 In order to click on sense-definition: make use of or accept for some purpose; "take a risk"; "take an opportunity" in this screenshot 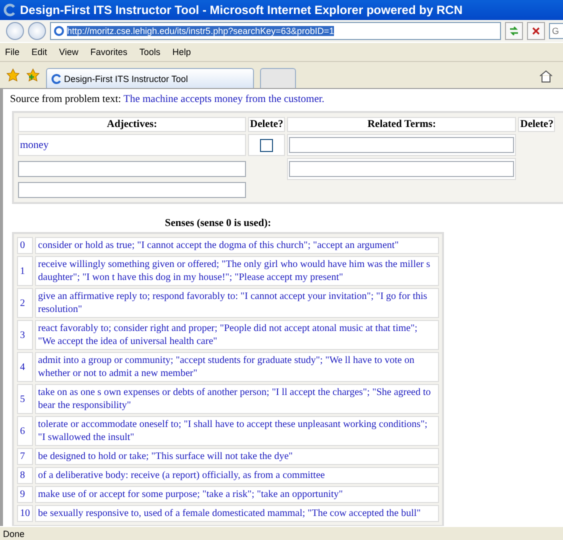, I will do `click(237, 494)`.